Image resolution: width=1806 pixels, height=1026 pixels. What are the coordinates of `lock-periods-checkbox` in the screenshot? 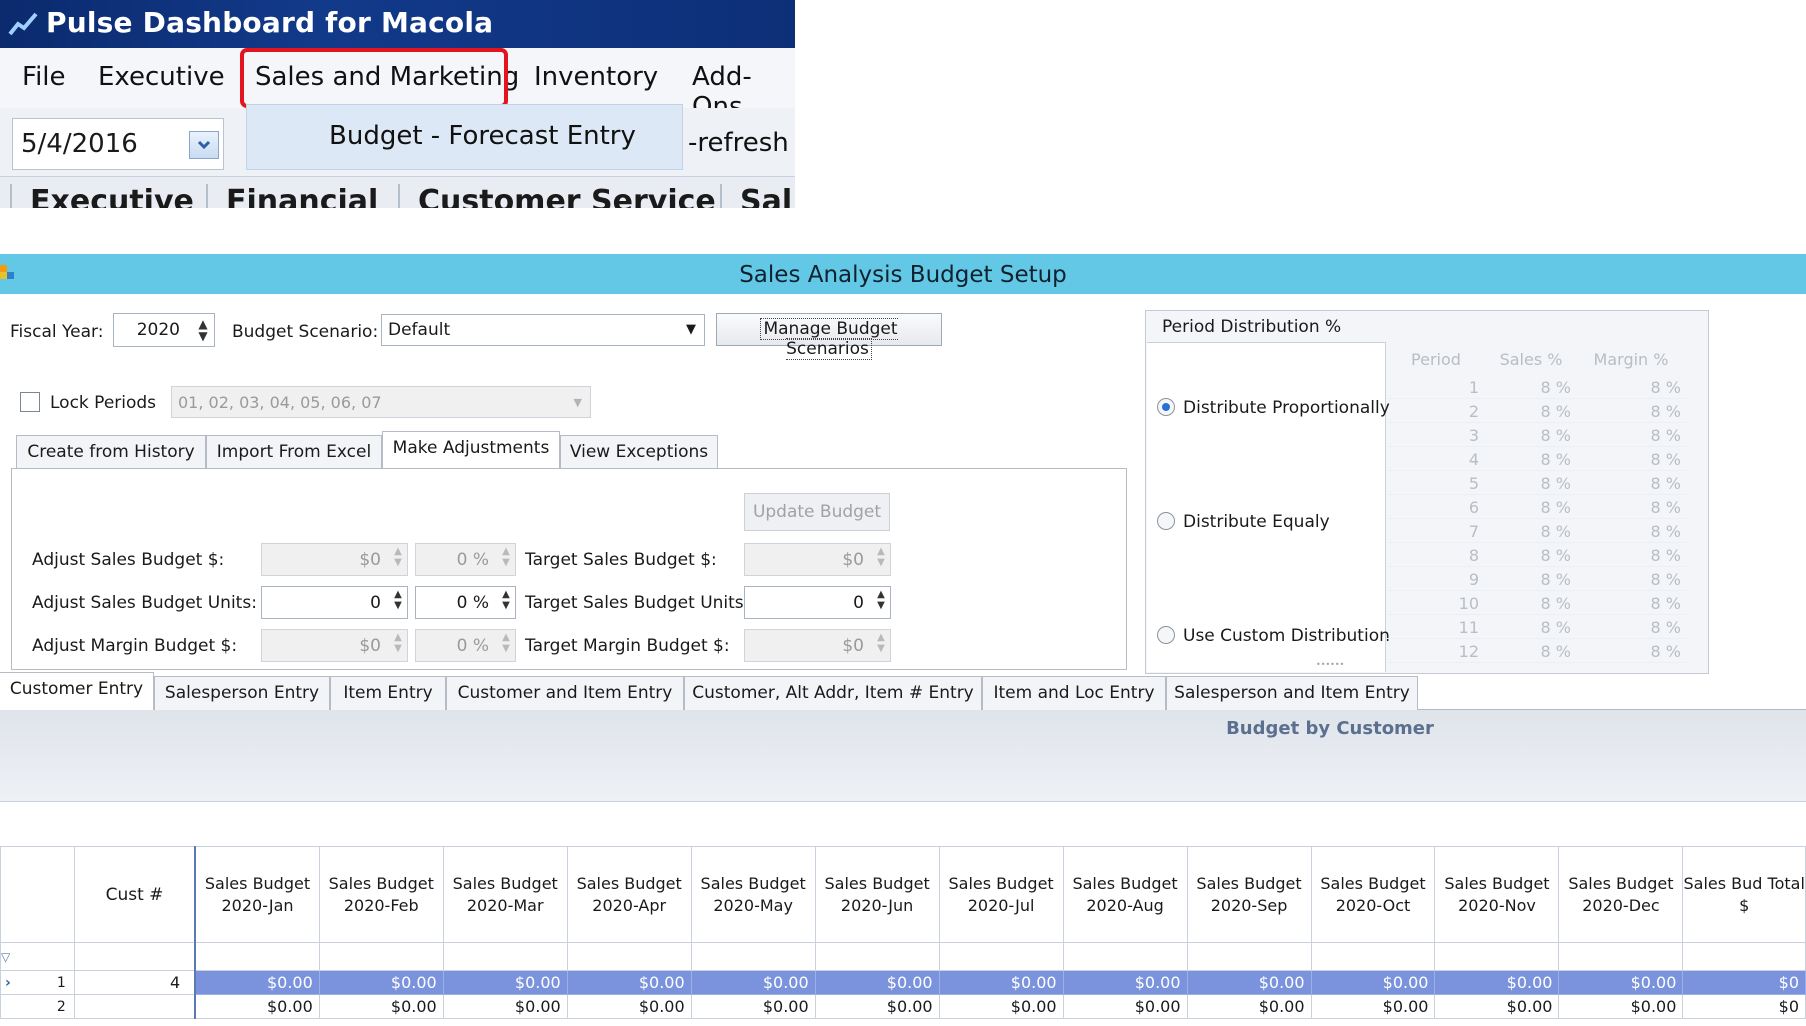 It's located at (30, 402).